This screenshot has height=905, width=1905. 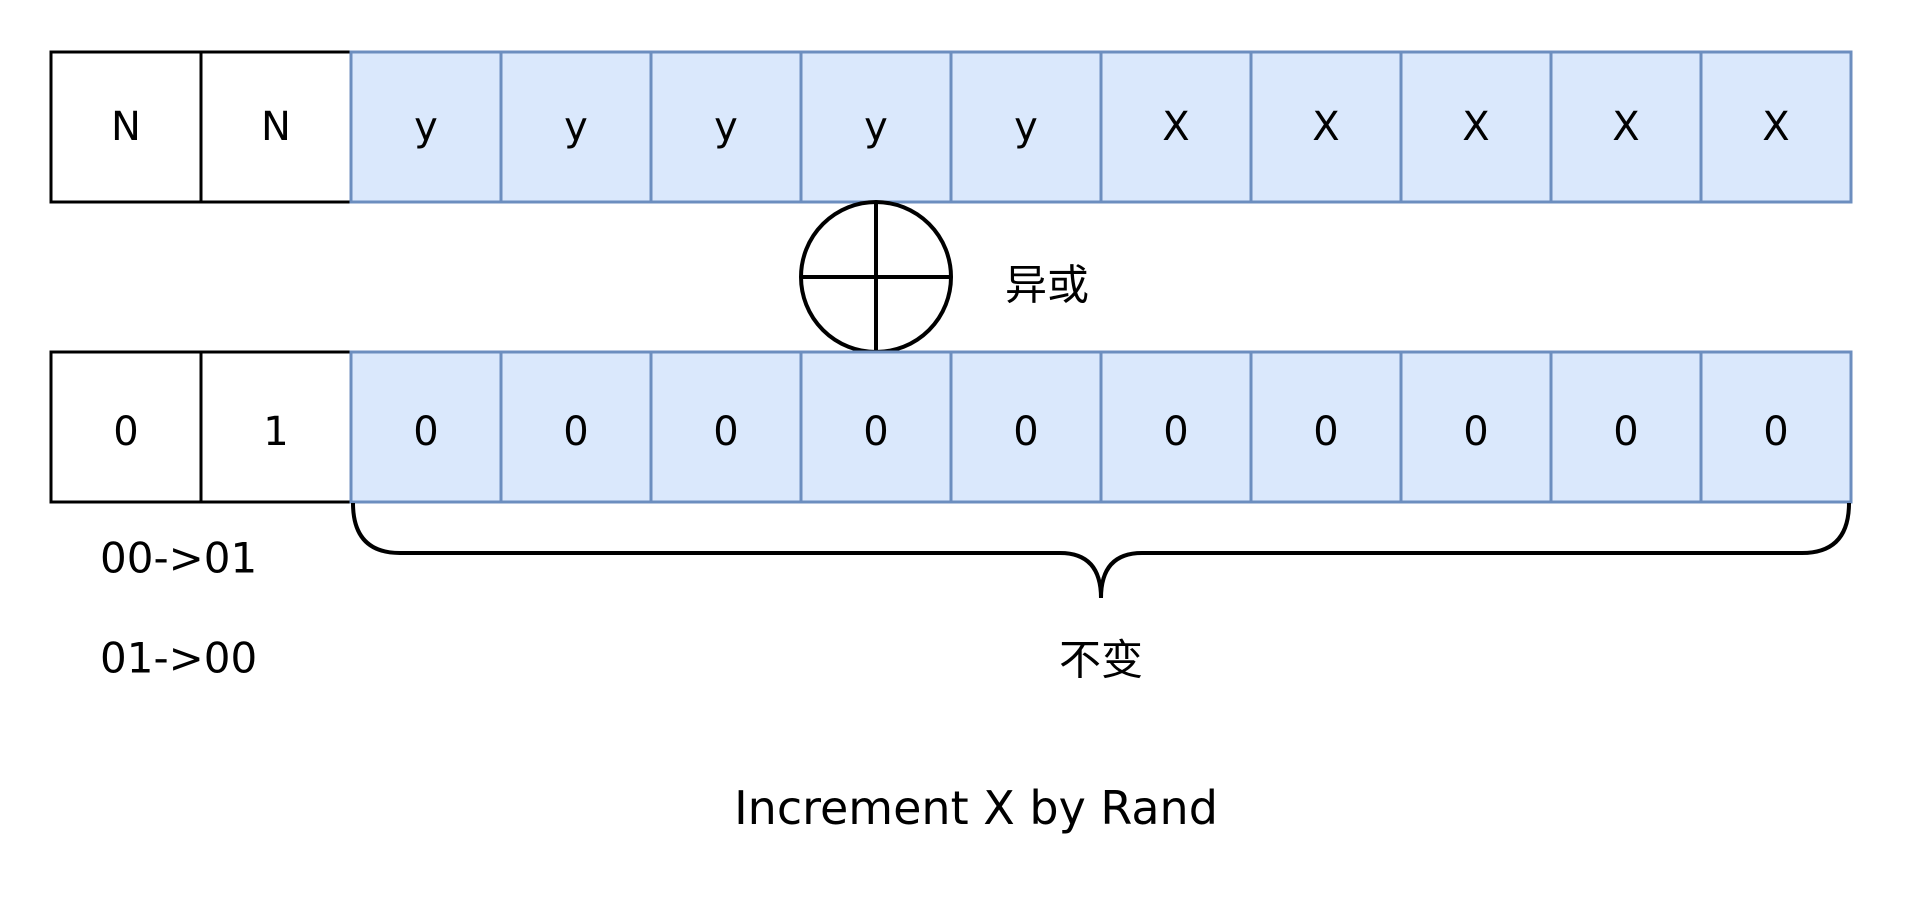 What do you see at coordinates (976, 808) in the screenshot?
I see `diagram-caption: Increment X by Rand` at bounding box center [976, 808].